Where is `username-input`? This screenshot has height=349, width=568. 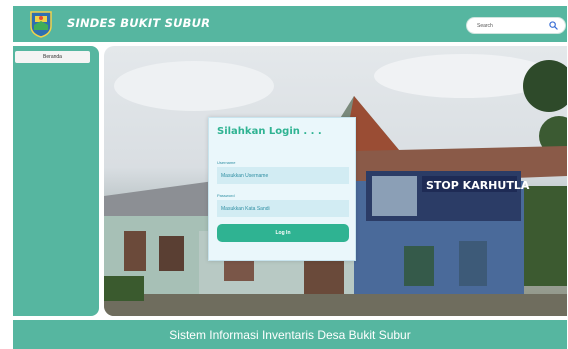 username-input is located at coordinates (283, 175).